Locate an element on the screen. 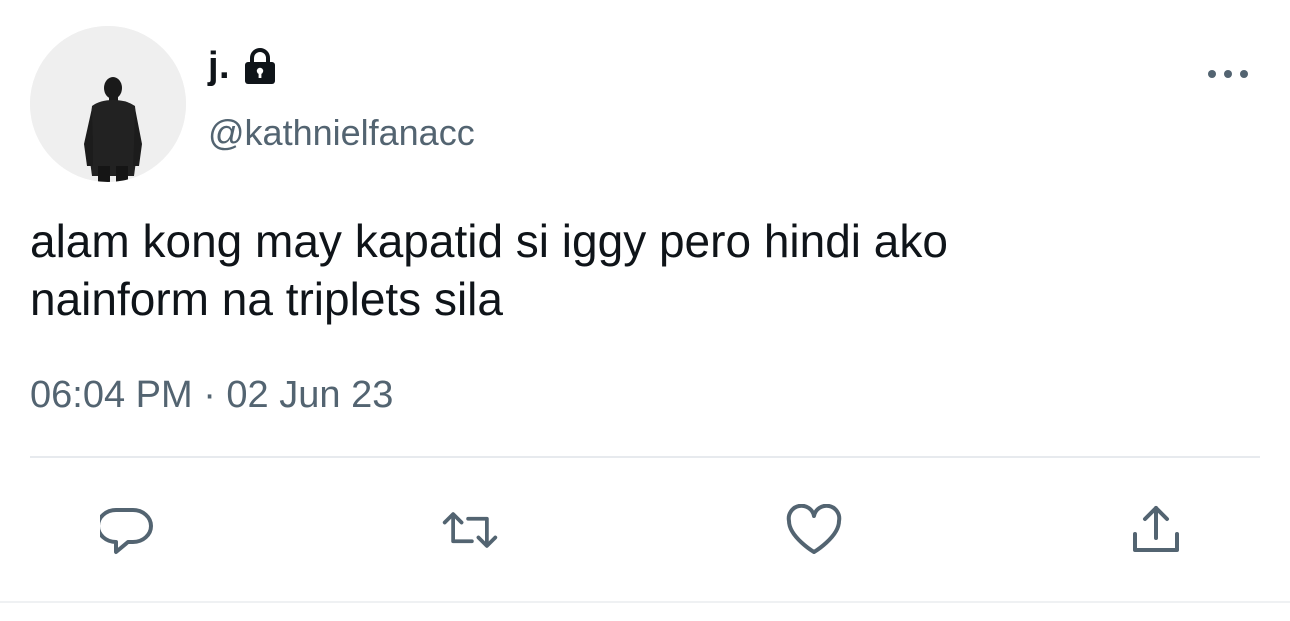  reply-icon is located at coordinates (126, 531).